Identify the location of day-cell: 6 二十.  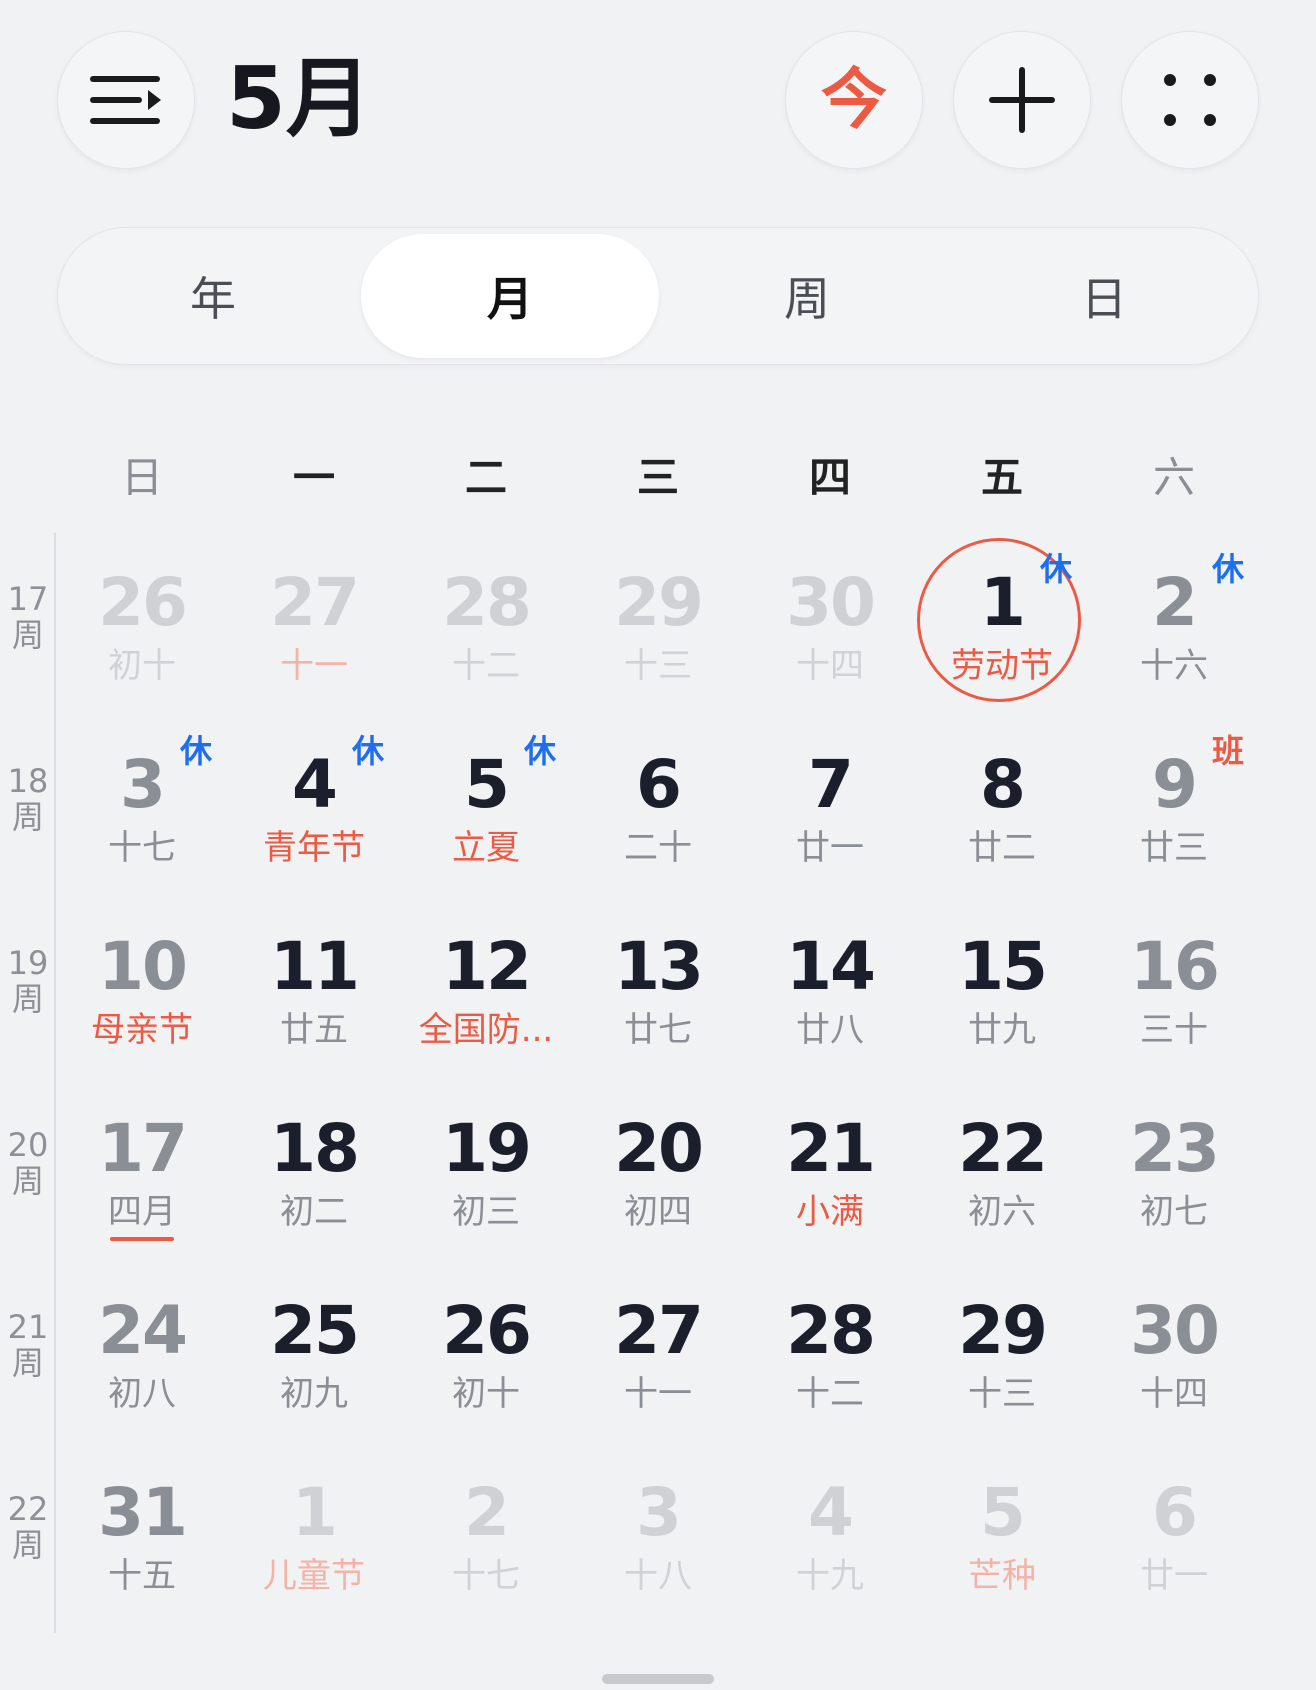
(658, 808).